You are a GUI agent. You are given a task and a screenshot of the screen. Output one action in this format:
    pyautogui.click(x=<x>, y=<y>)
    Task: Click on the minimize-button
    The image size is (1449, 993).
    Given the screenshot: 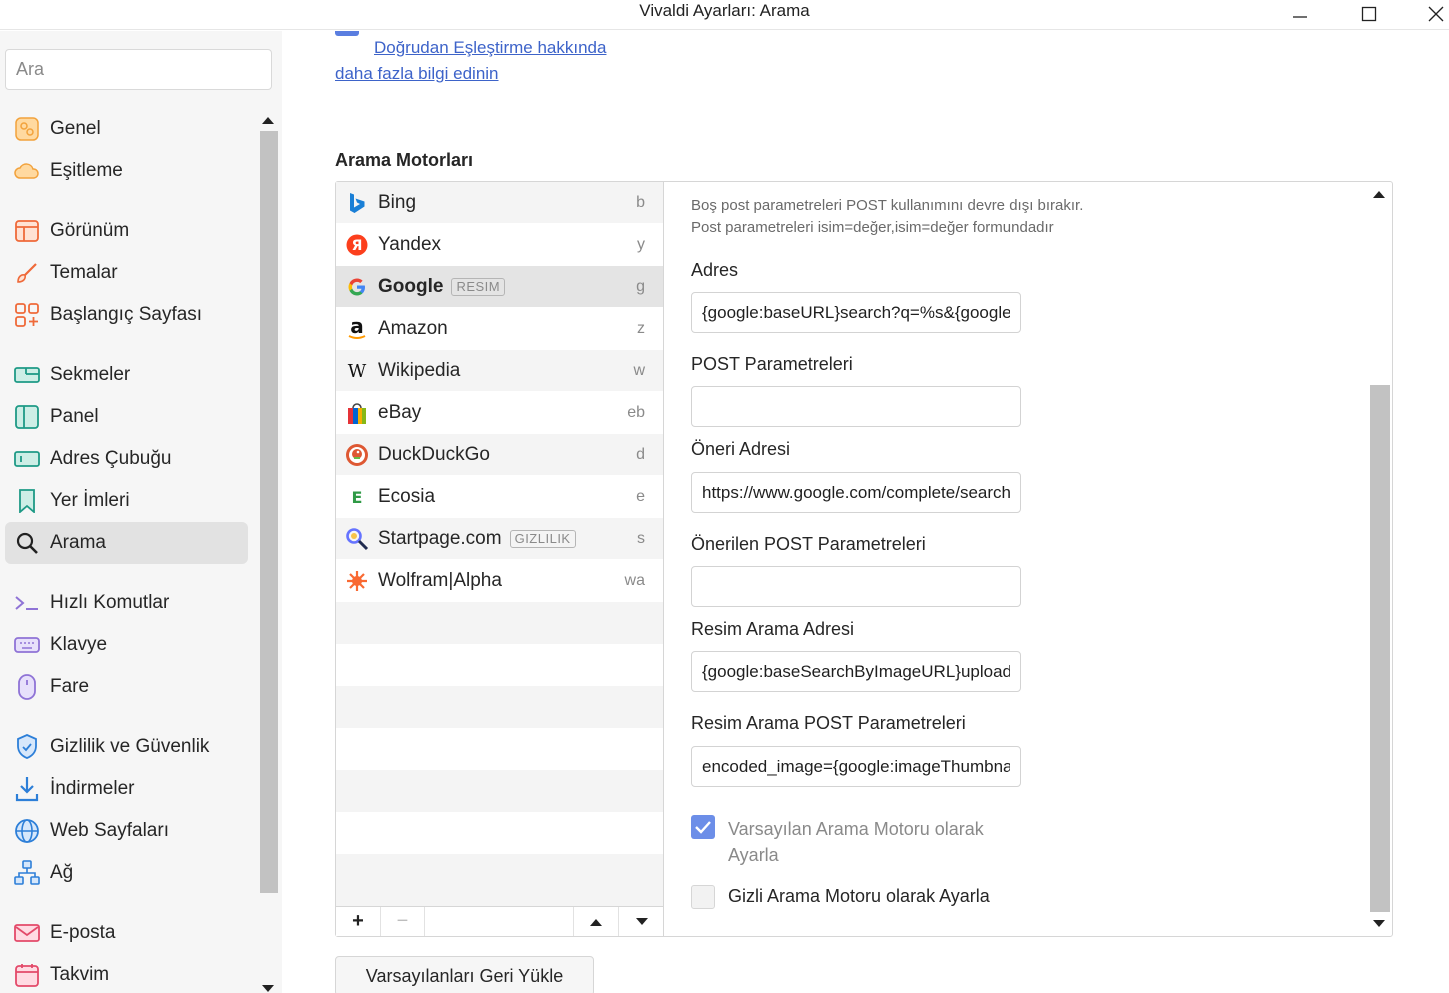 What is the action you would take?
    pyautogui.click(x=1300, y=14)
    